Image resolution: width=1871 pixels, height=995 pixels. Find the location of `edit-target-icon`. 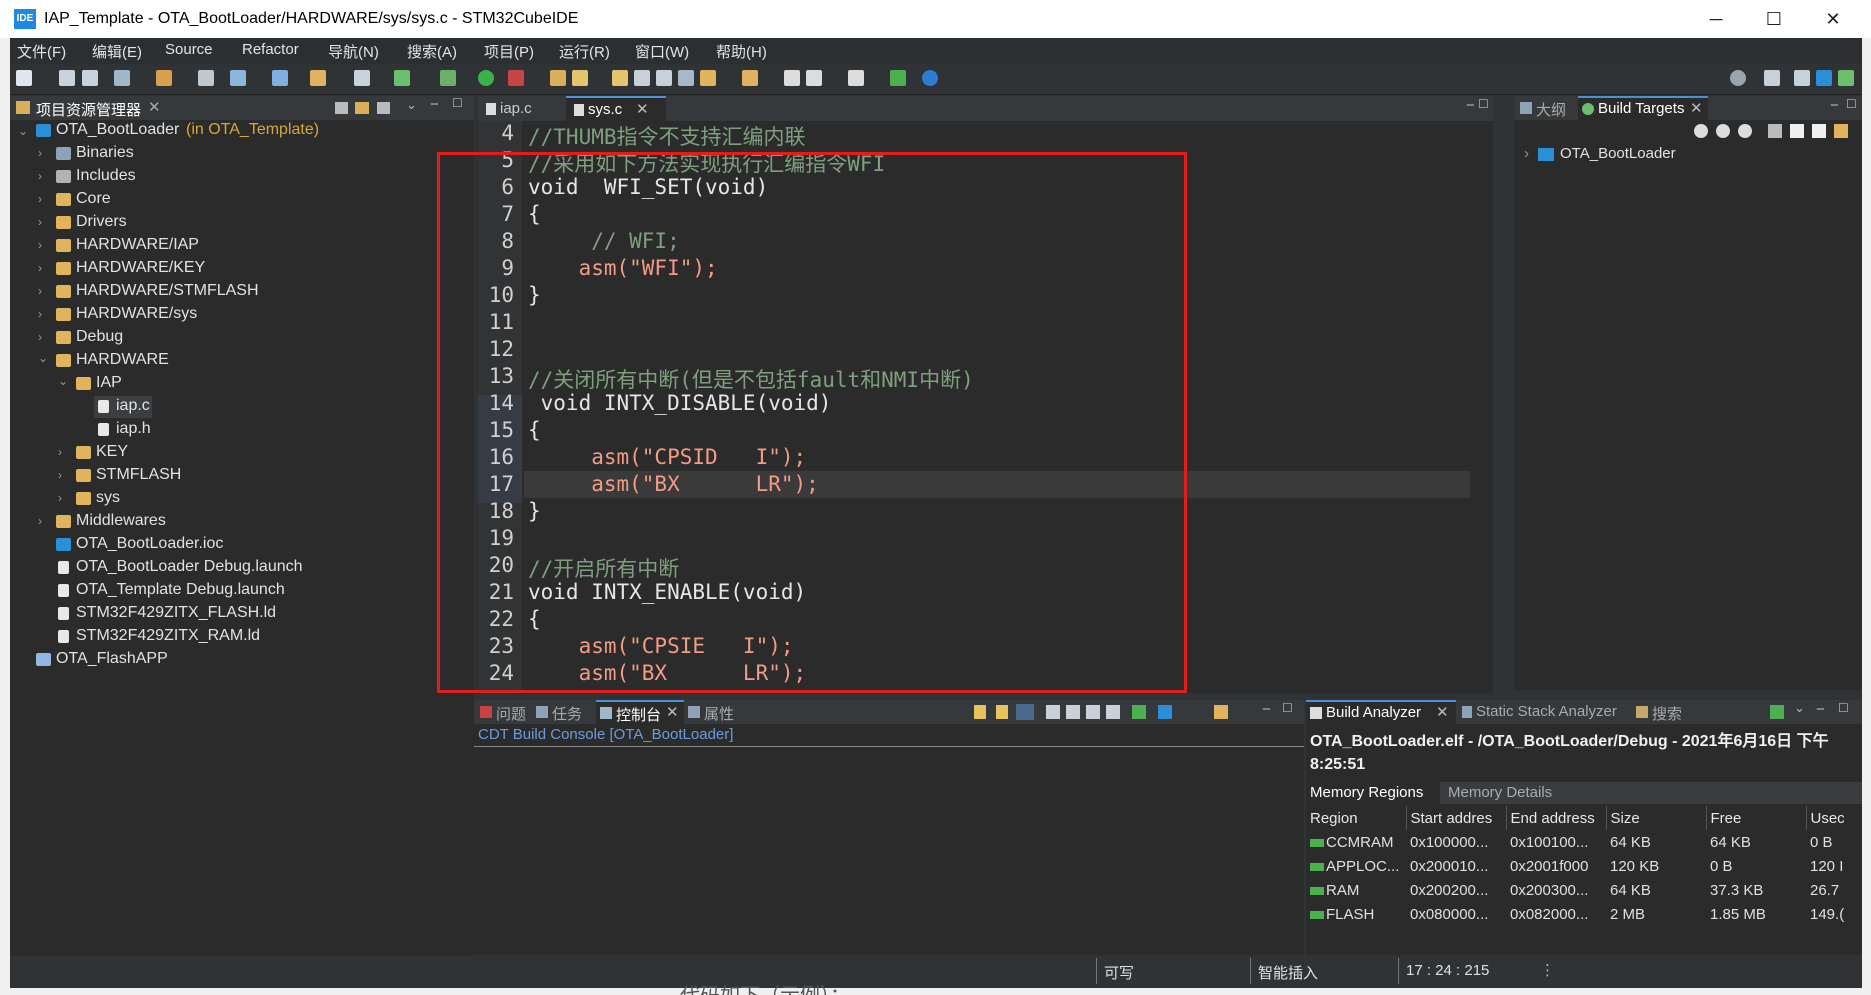

edit-target-icon is located at coordinates (1745, 131).